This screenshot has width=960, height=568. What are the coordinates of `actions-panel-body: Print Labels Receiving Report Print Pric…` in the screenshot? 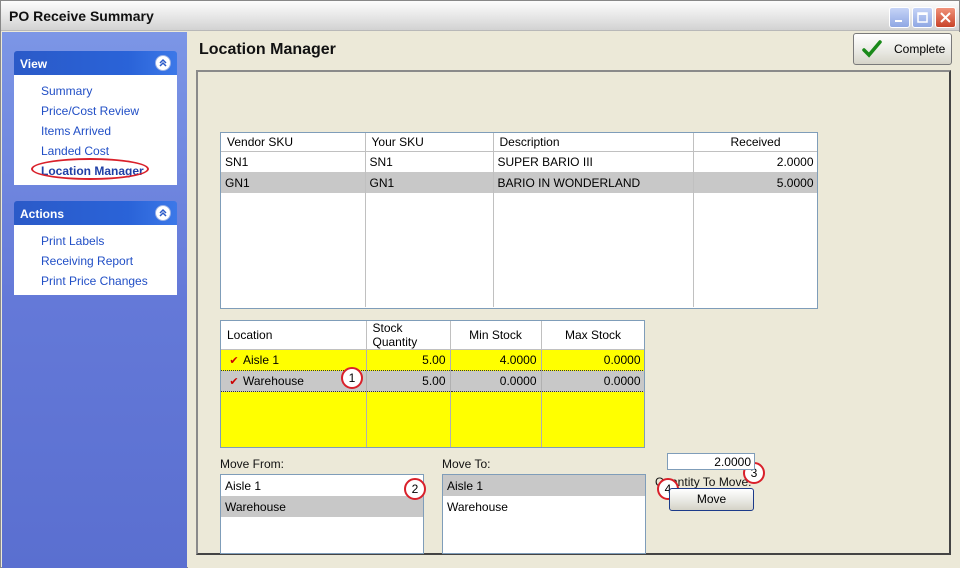 It's located at (95, 260).